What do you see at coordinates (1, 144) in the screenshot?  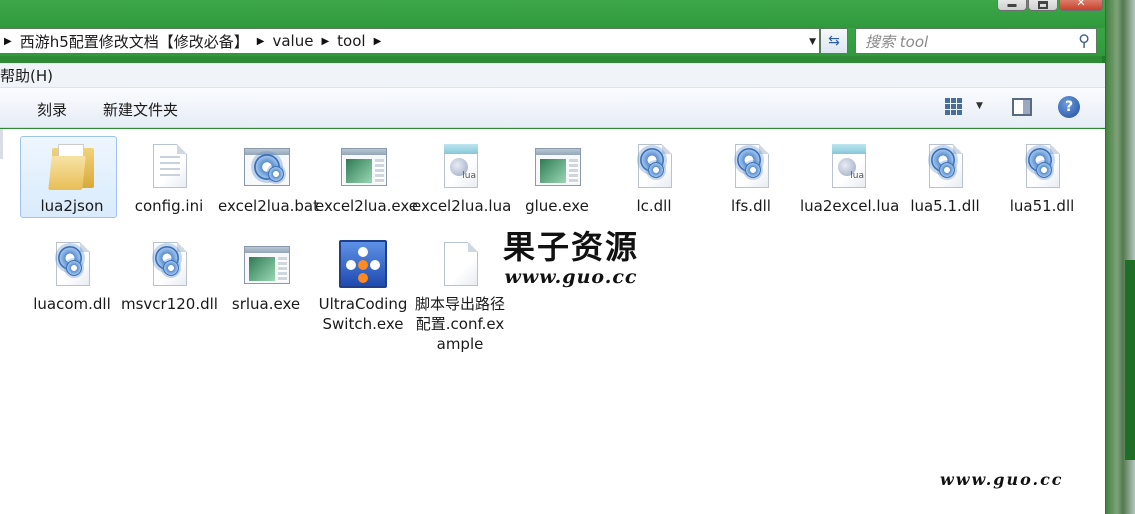 I see `nav-pane-edge` at bounding box center [1, 144].